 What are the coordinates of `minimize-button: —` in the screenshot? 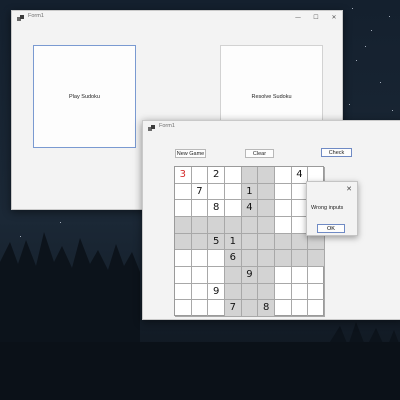 It's located at (298, 18).